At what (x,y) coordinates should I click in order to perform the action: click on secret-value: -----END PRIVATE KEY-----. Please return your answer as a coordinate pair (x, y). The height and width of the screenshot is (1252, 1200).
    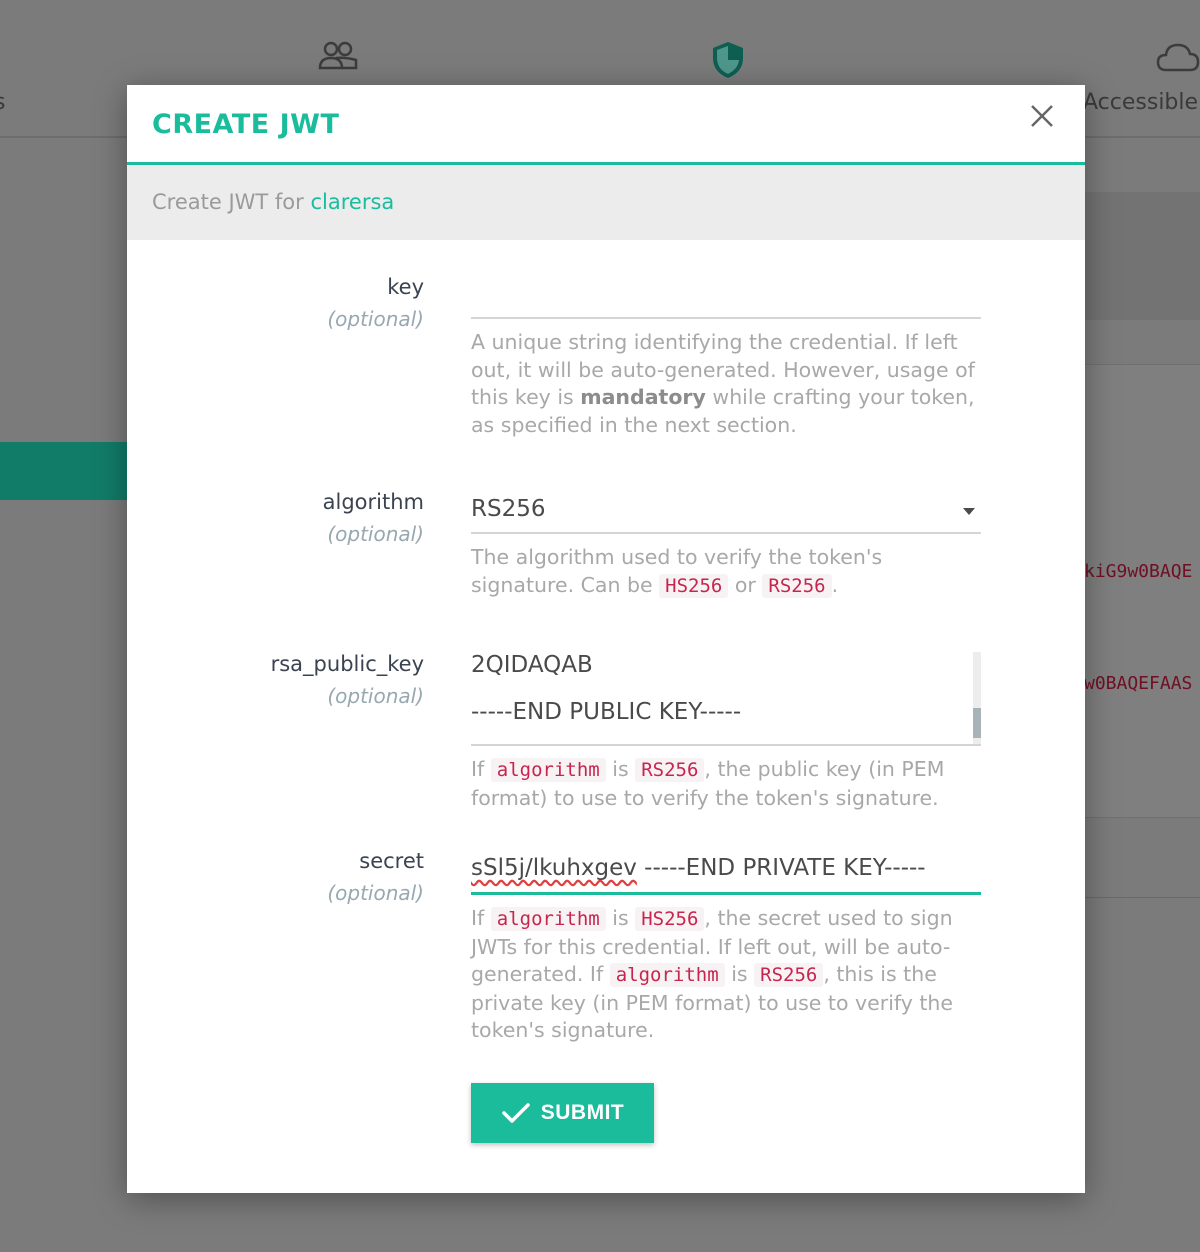
    Looking at the image, I should click on (781, 868).